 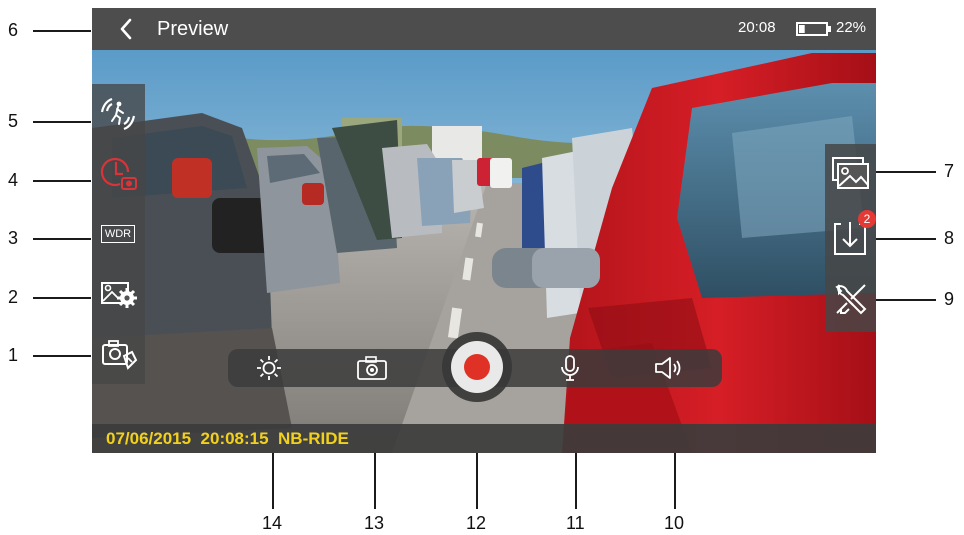 I want to click on callout-3: 3, so click(x=13, y=238).